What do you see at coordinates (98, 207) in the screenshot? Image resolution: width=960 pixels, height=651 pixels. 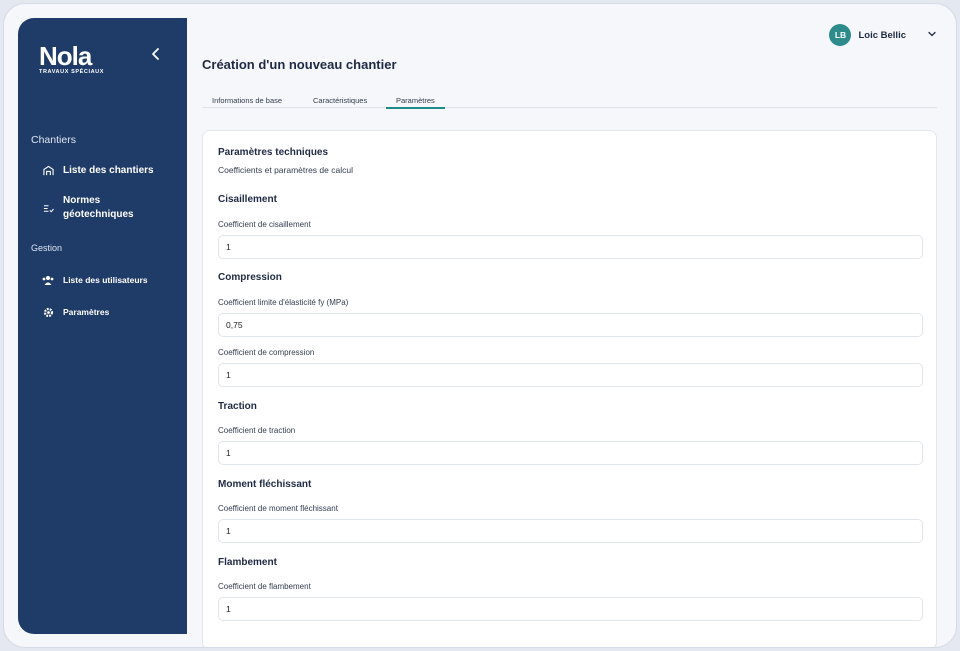 I see `sidebar-item-label: Normes géotechniques` at bounding box center [98, 207].